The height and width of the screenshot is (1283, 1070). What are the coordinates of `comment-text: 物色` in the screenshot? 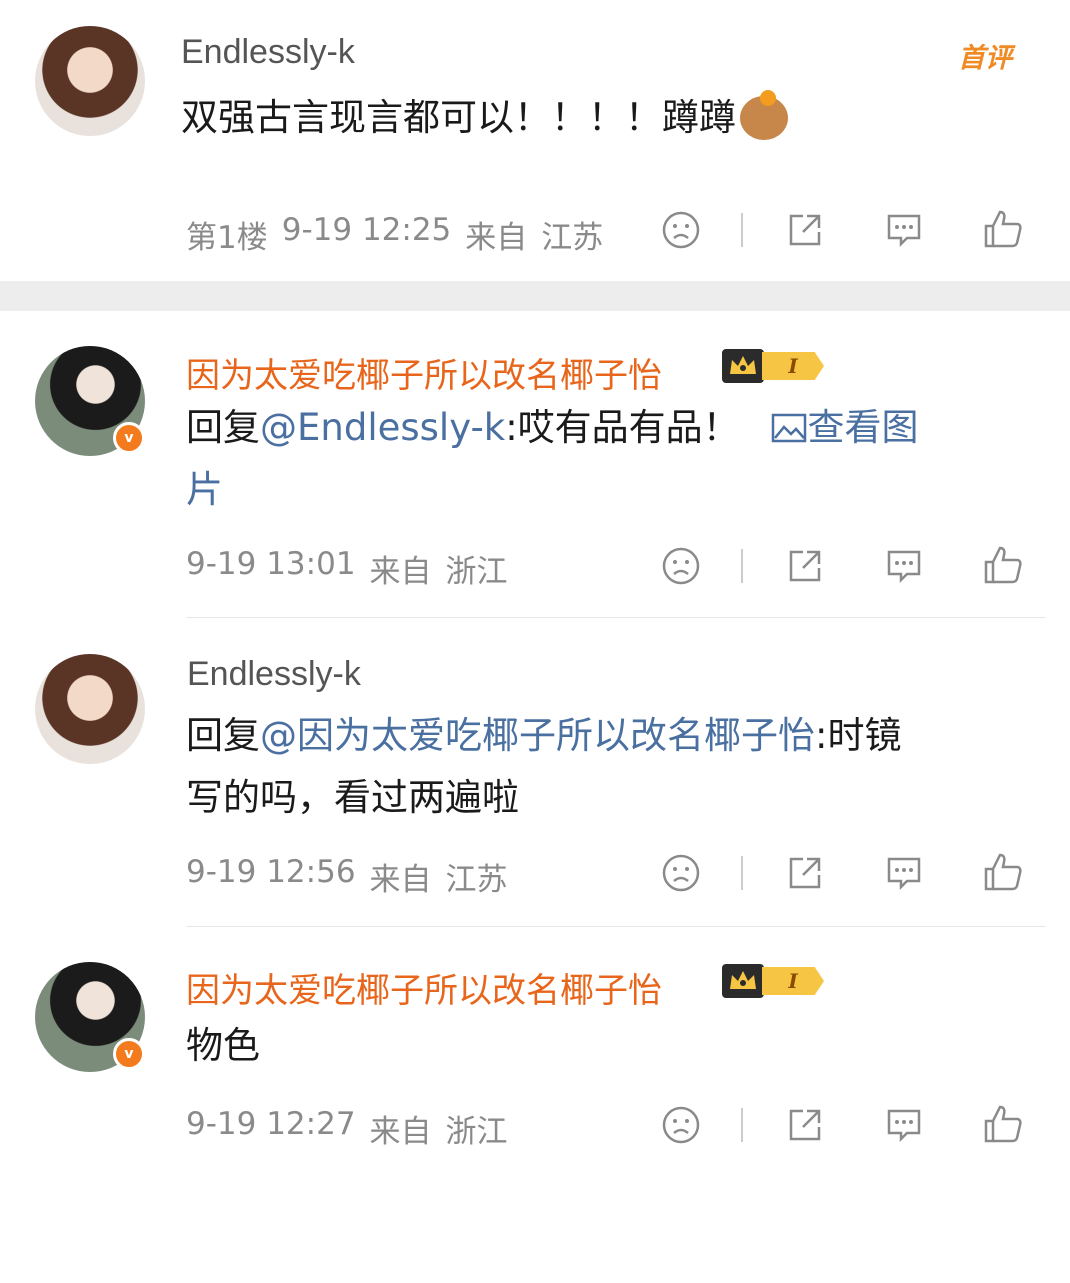 It's located at (223, 1045).